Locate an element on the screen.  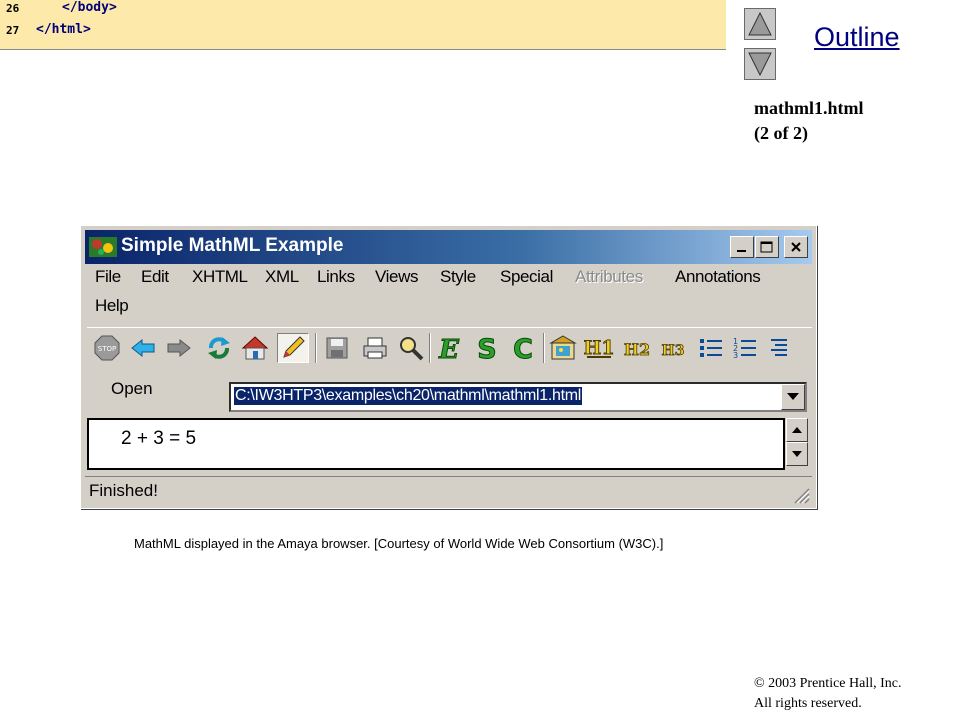
find-icon is located at coordinates (412, 349).